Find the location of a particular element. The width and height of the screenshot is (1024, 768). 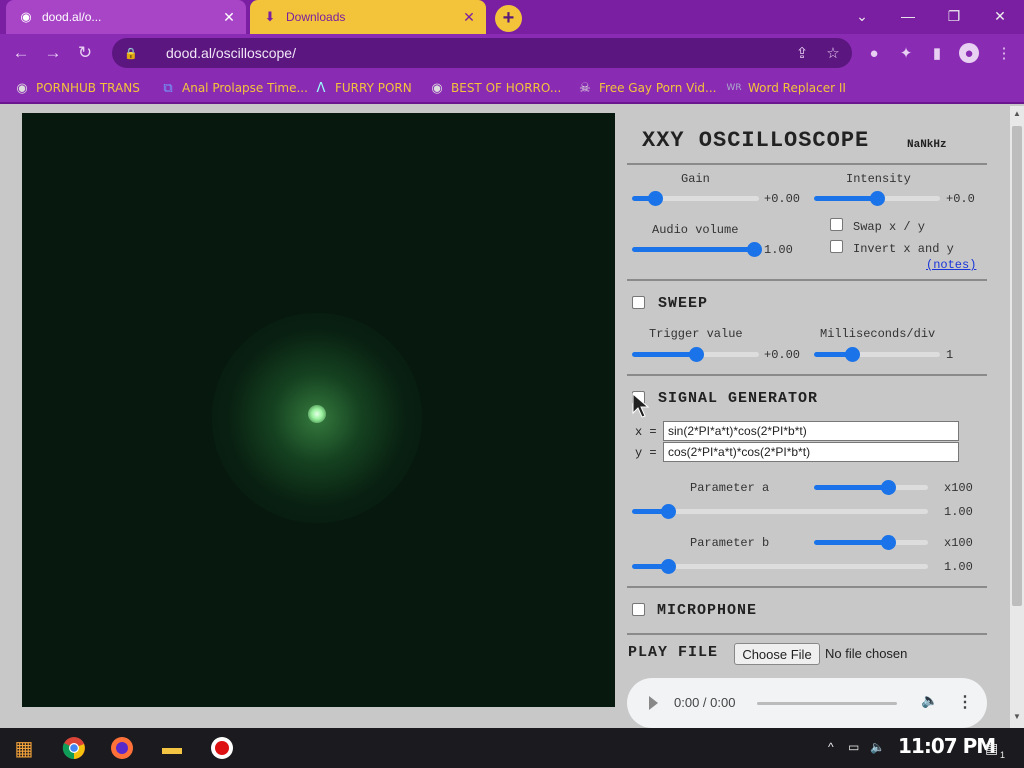

tab-label: Downloads is located at coordinates (316, 17).